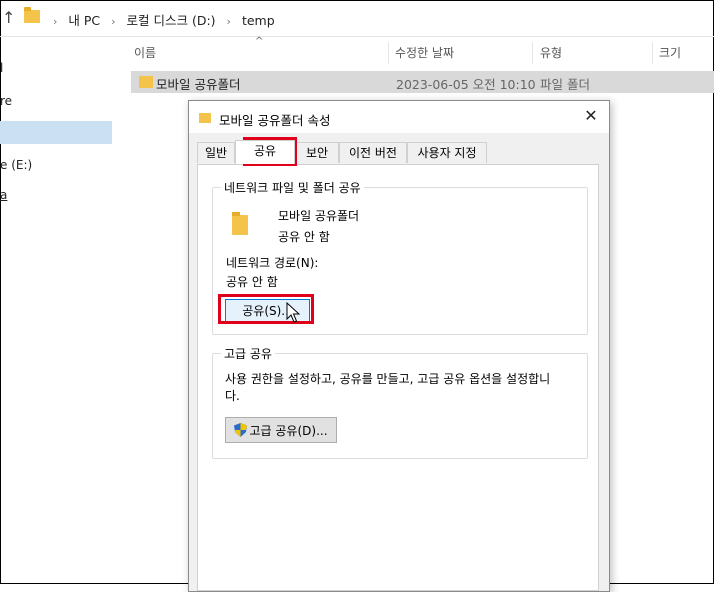 The height and width of the screenshot is (592, 714). What do you see at coordinates (551, 53) in the screenshot?
I see `column-header-type: 유형` at bounding box center [551, 53].